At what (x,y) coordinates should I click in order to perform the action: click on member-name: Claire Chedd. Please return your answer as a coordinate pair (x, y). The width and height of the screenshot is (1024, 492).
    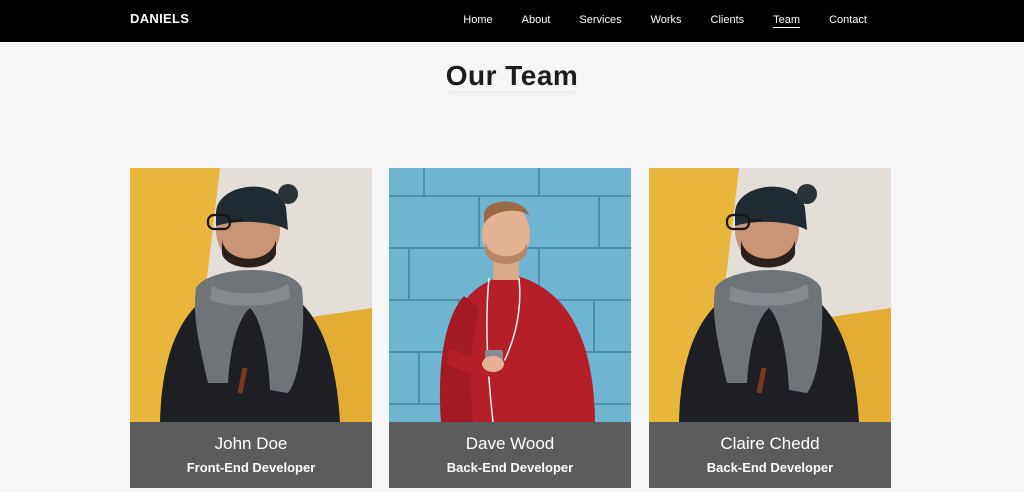
    Looking at the image, I should click on (770, 443).